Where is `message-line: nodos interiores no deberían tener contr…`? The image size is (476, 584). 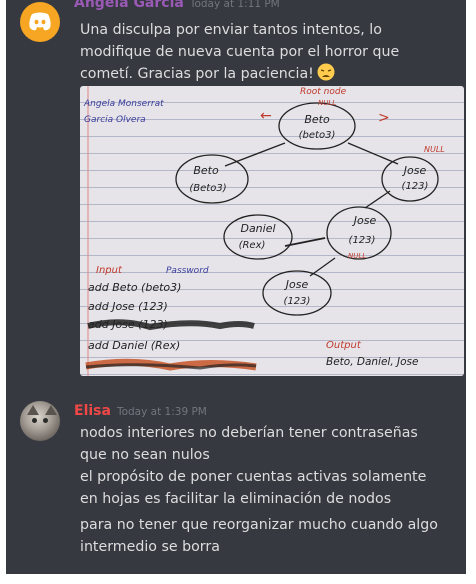 message-line: nodos interiores no deberían tener contr… is located at coordinates (249, 433).